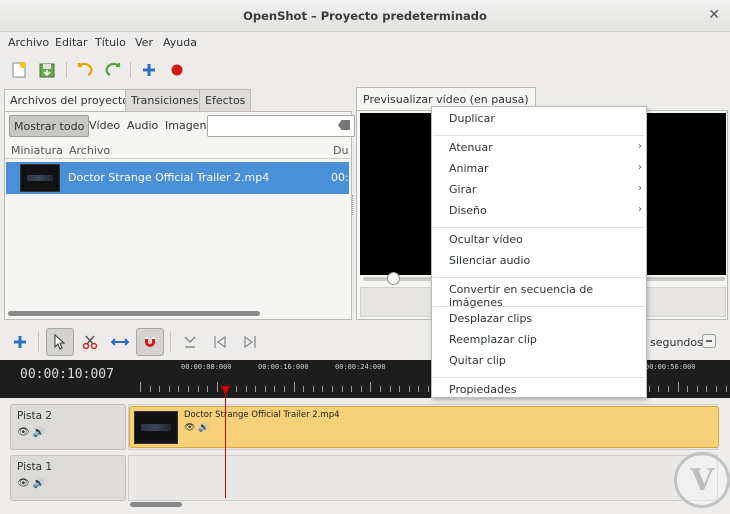 This screenshot has width=730, height=514. I want to click on window-title: OpenShot – Proyecto predeterminado, so click(365, 16).